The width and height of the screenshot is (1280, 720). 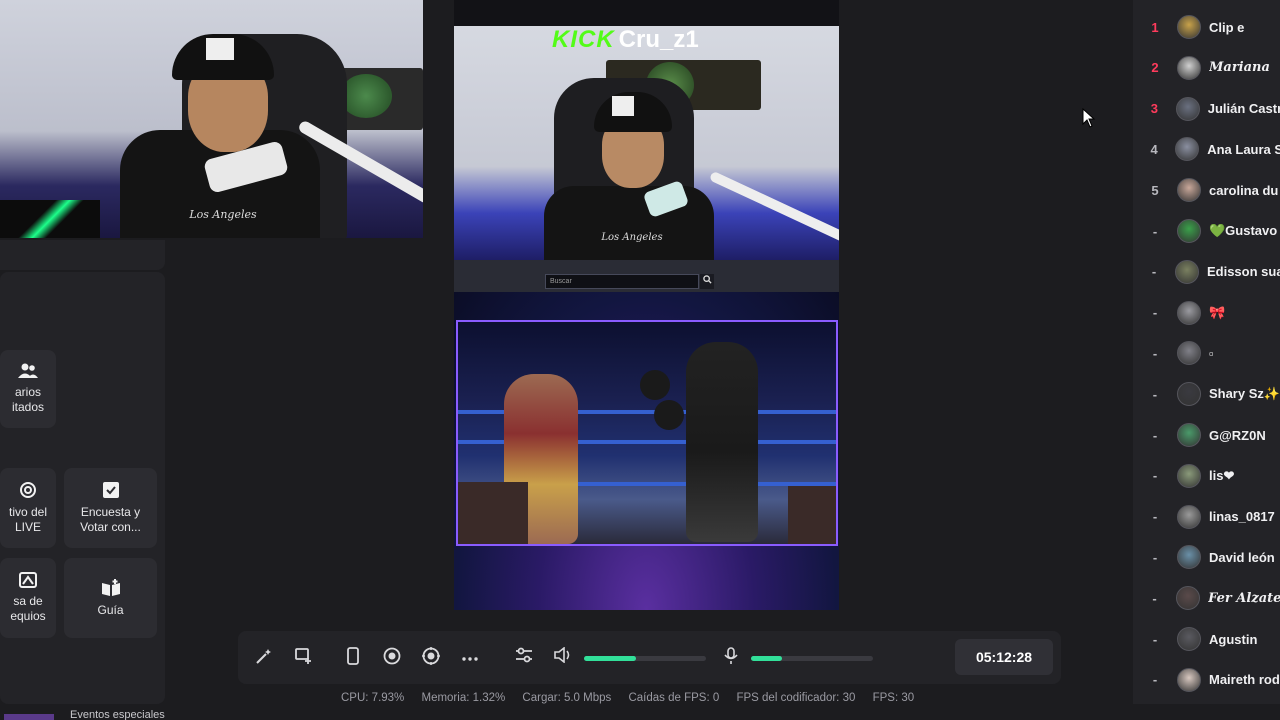 What do you see at coordinates (28, 508) in the screenshot?
I see `live-goal-button: tivo del LIVE` at bounding box center [28, 508].